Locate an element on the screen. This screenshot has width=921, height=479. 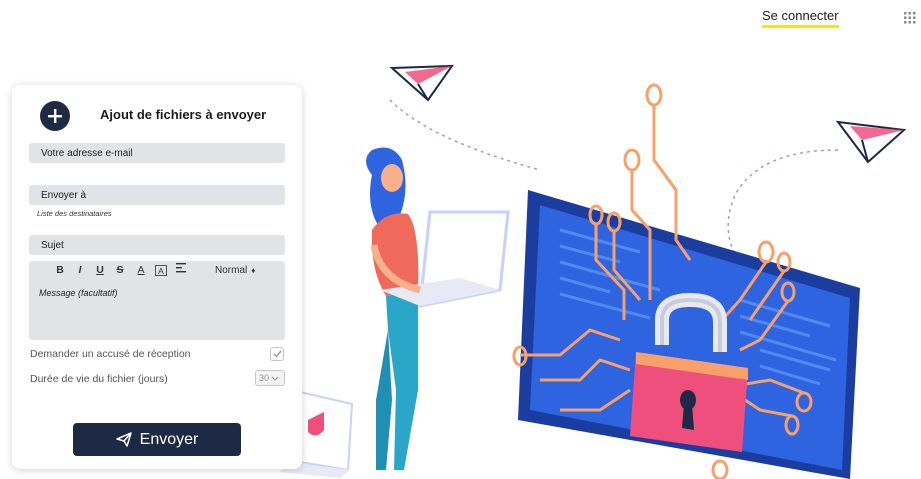
text-color-button: A is located at coordinates (141, 270).